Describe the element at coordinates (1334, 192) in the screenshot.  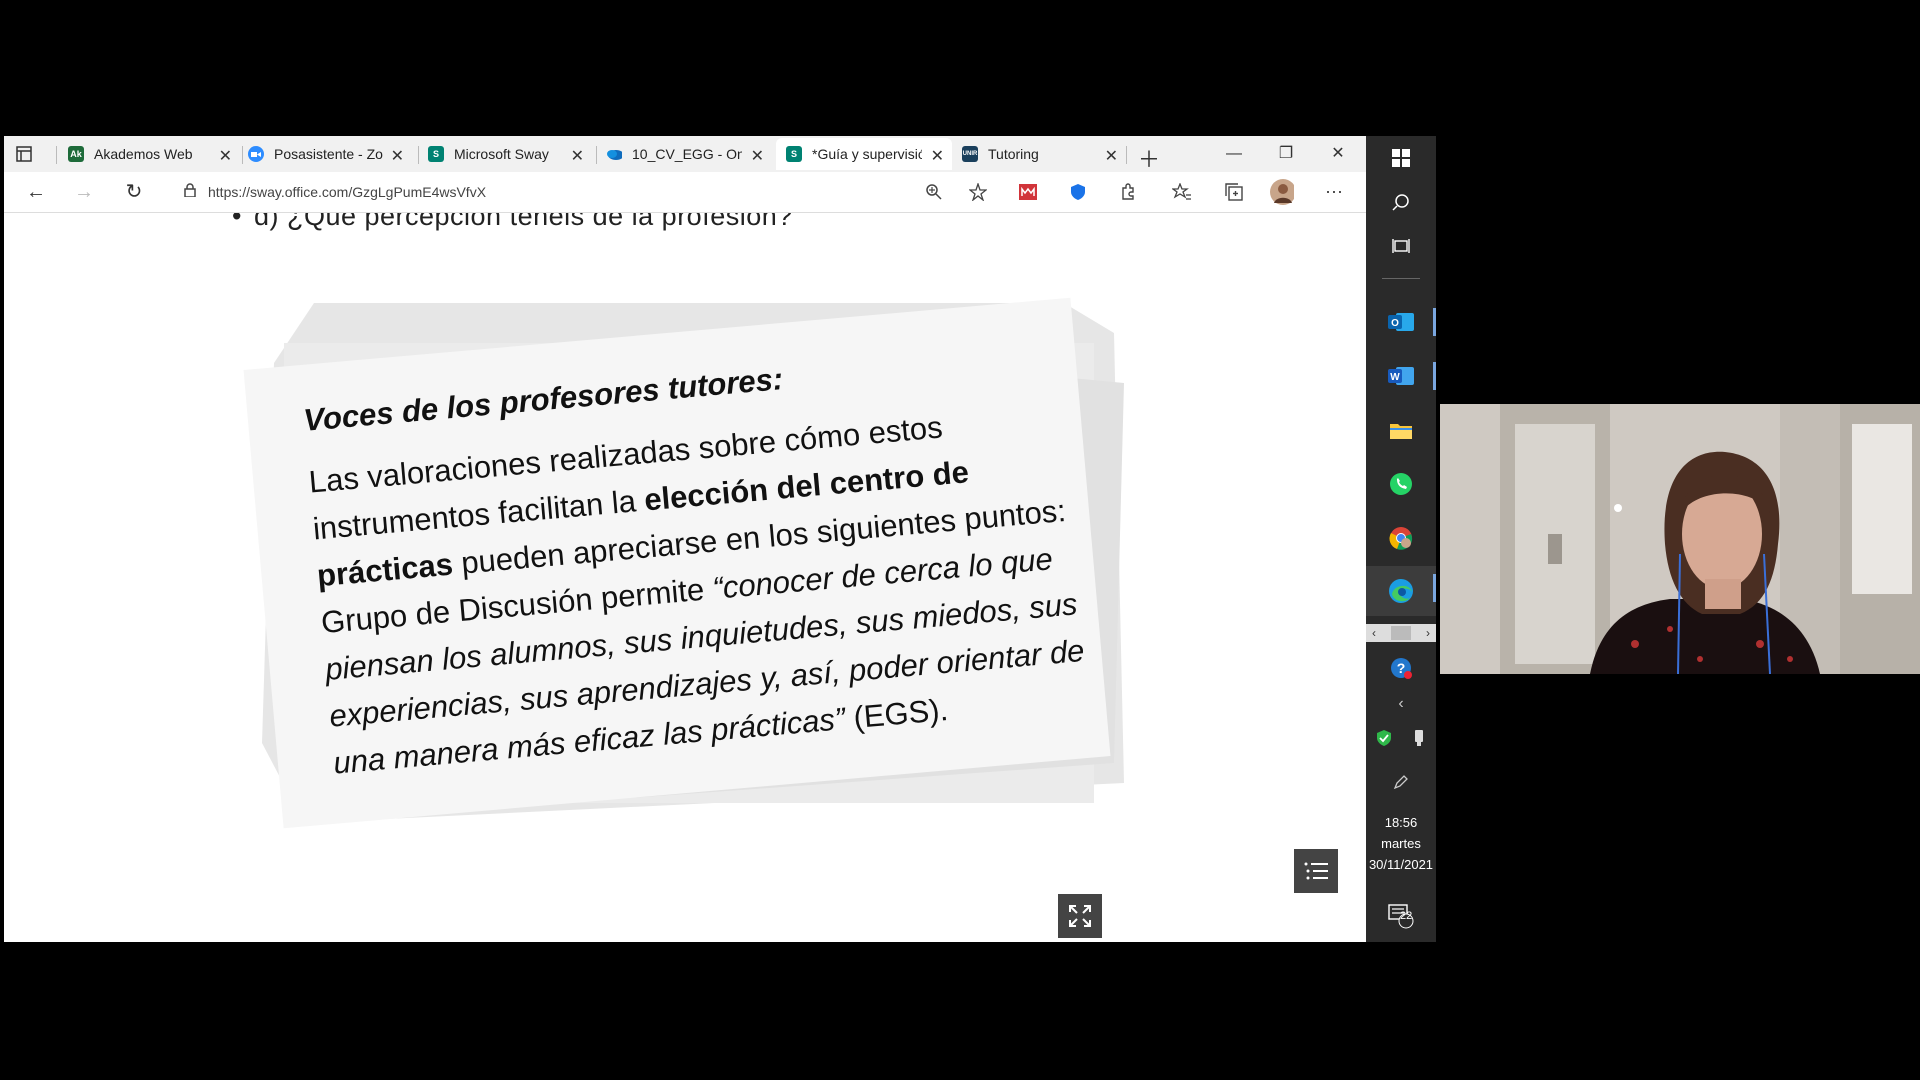
I see `more-options-icon: ⋯` at that location.